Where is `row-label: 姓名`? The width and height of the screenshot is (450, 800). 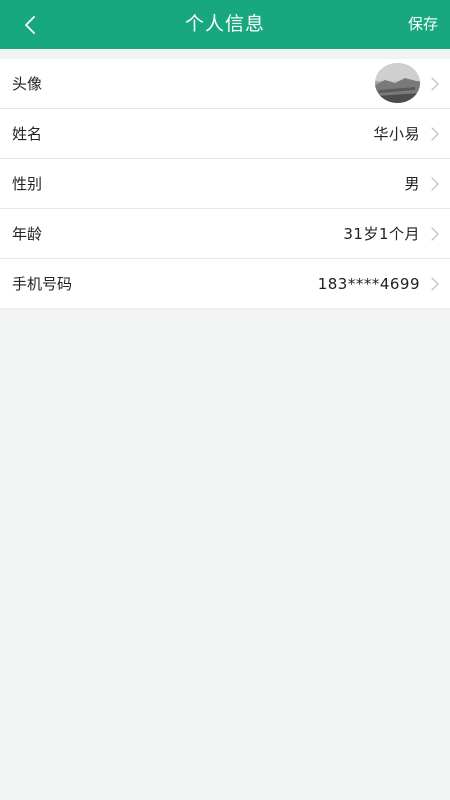
row-label: 姓名 is located at coordinates (27, 134).